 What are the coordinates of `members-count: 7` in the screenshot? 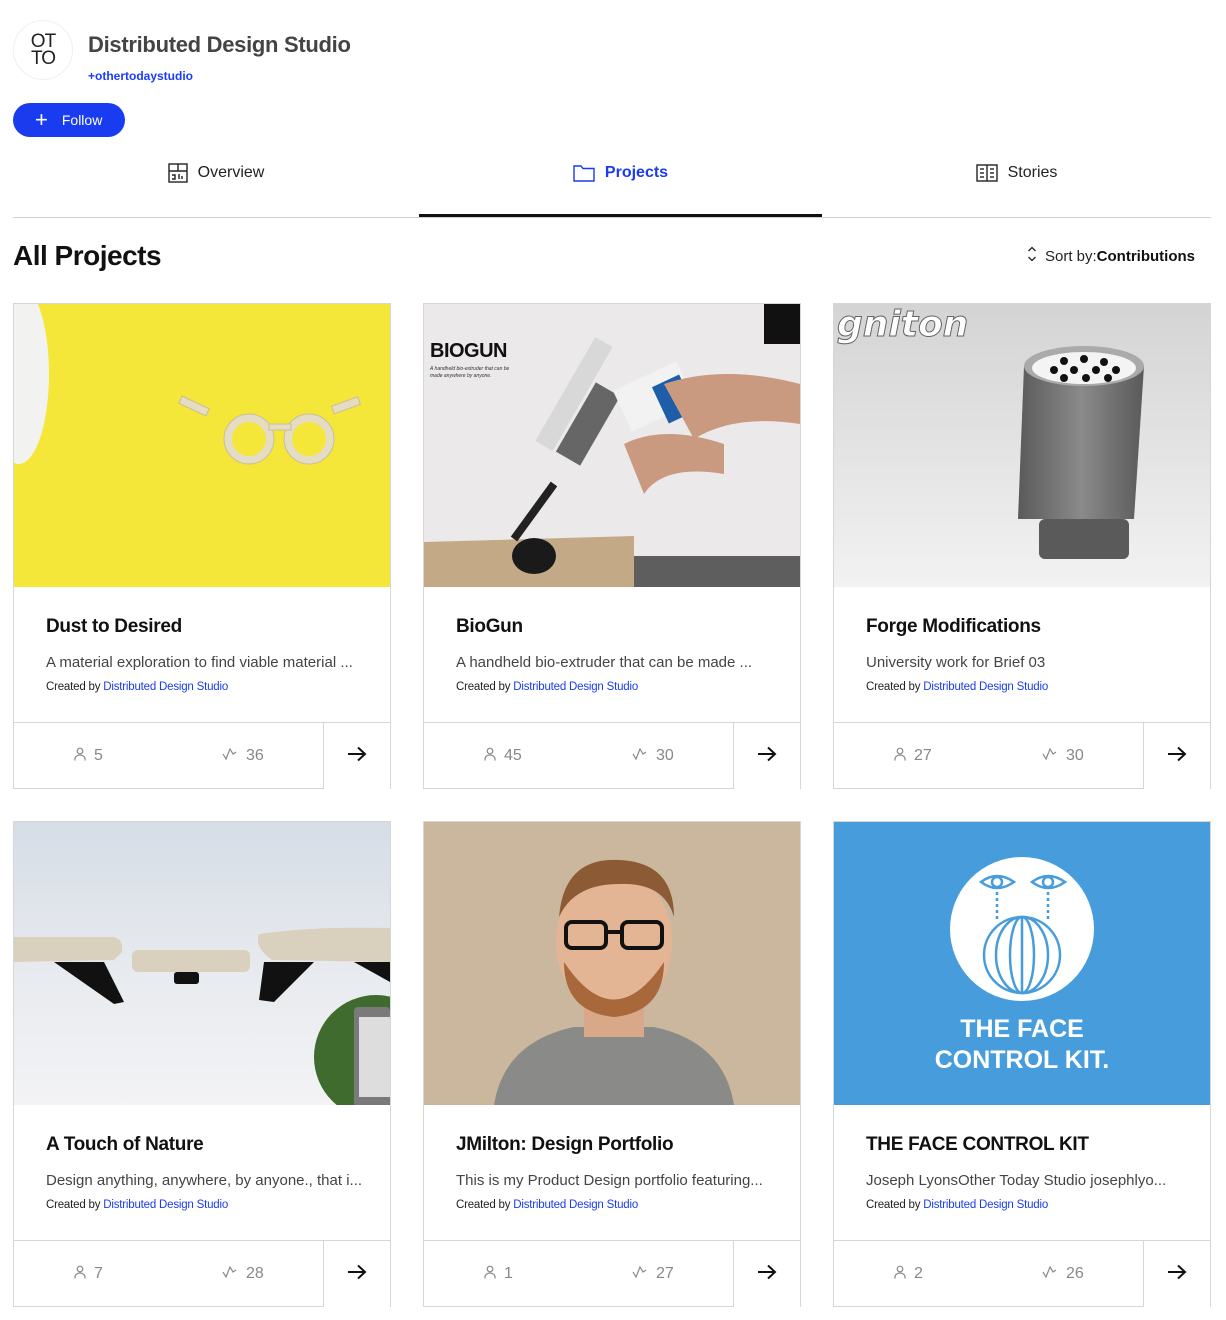 It's located at (98, 1273).